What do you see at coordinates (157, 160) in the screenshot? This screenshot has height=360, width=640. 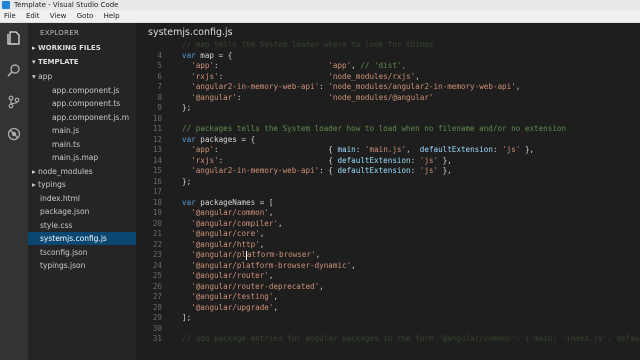 I see `line-number: 14` at bounding box center [157, 160].